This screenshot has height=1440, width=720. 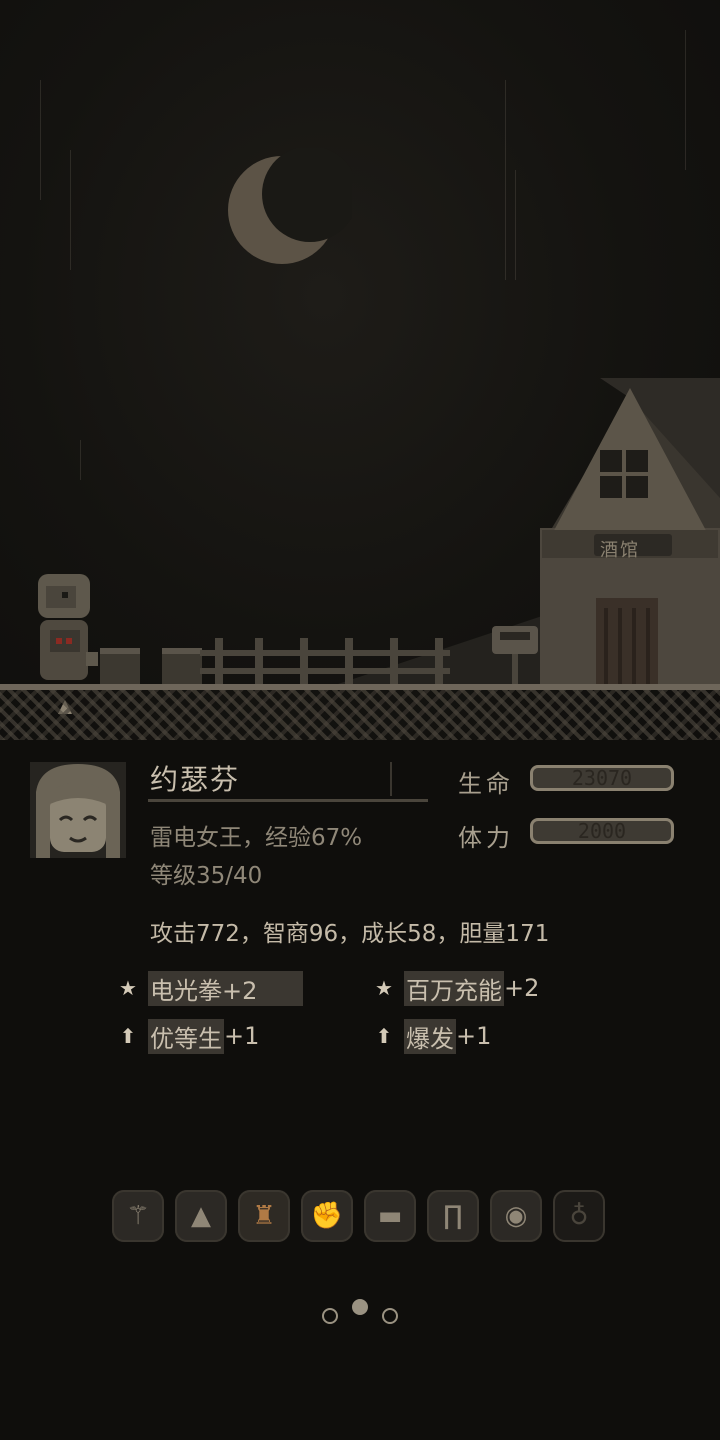 I want to click on hat-icon: ▲, so click(x=201, y=1216).